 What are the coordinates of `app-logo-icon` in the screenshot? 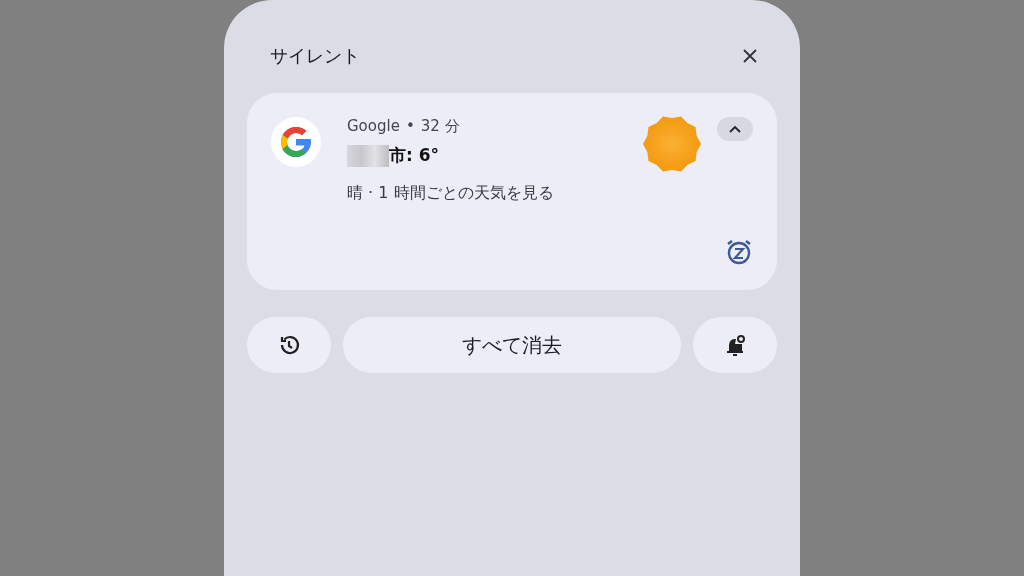 It's located at (296, 142).